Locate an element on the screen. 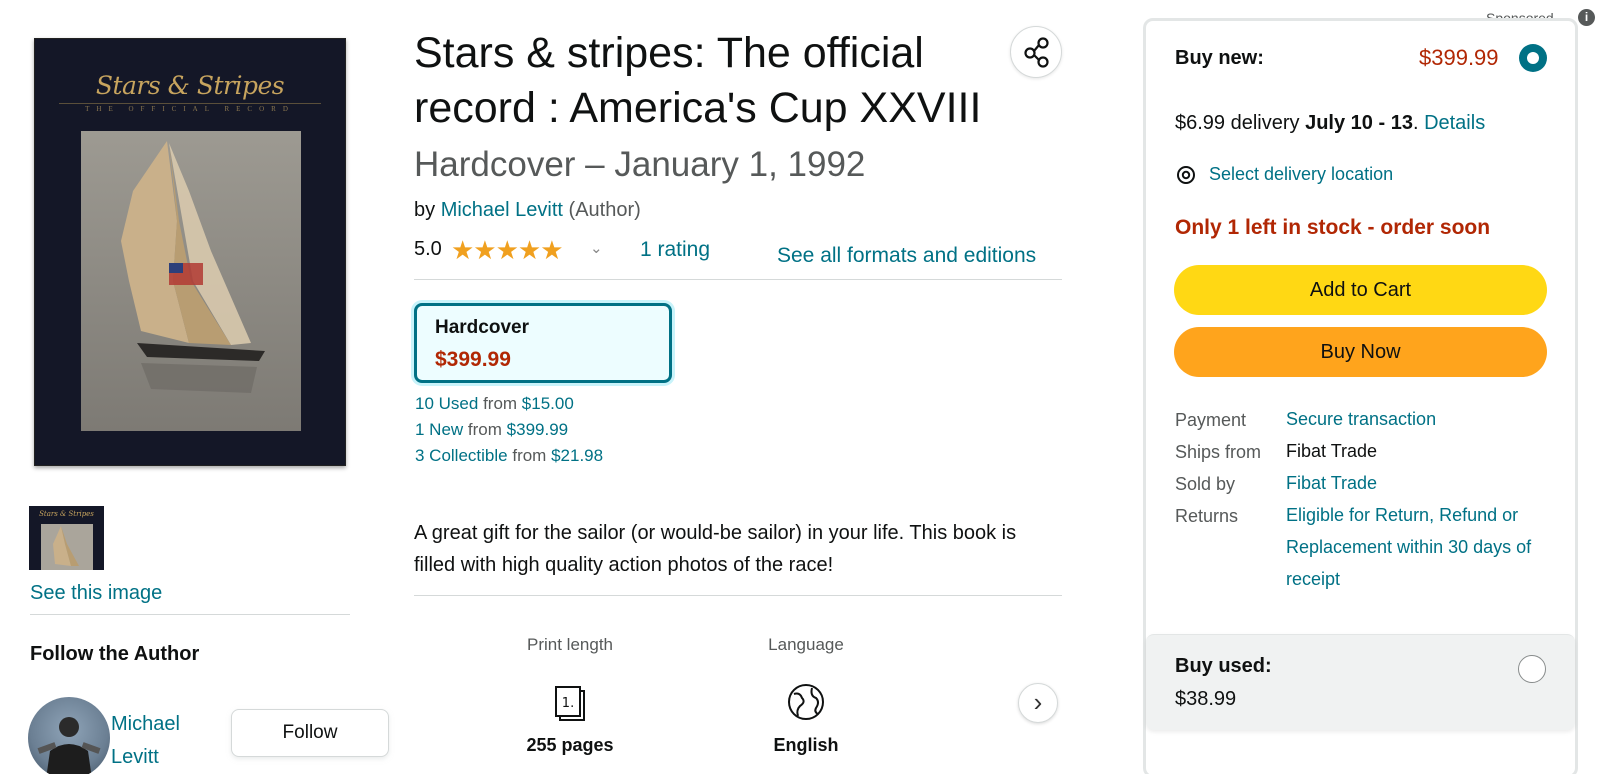 The width and height of the screenshot is (1600, 774). by-prefix: by is located at coordinates (425, 210).